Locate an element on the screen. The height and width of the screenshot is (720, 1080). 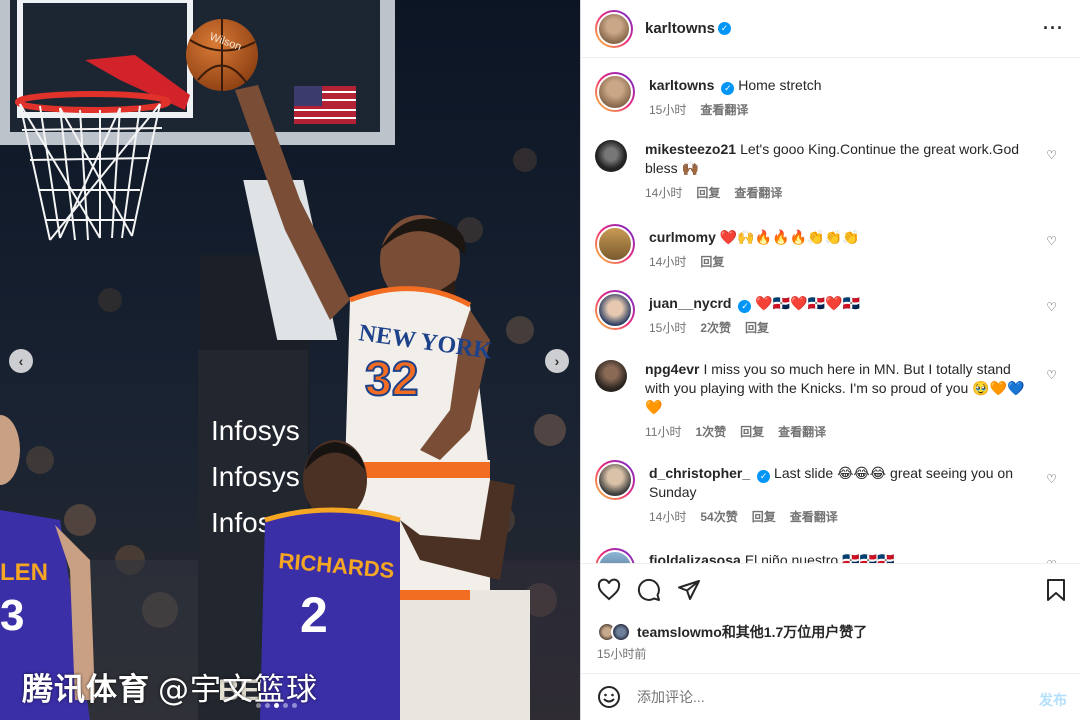
comment-text: El niño nuestro 🇩🇴🇩🇴🇩🇴 is located at coordinates (819, 557).